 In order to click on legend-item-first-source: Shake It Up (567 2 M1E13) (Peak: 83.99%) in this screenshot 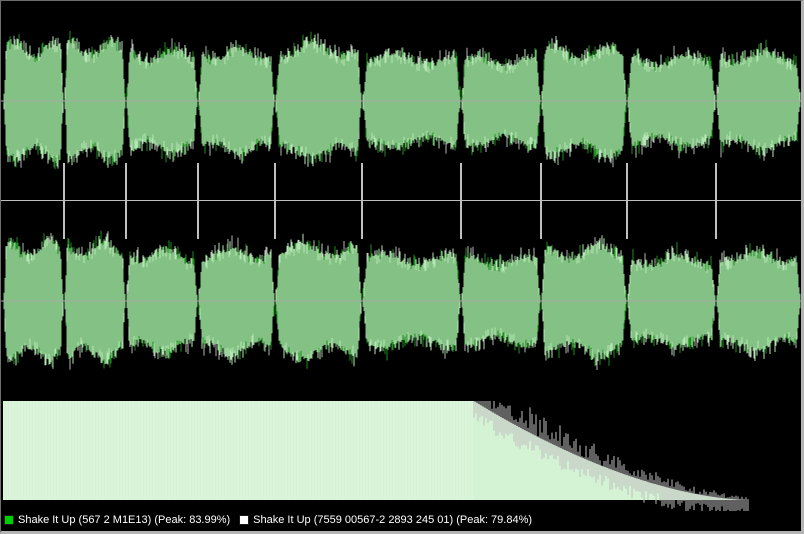, I will do `click(117, 520)`.